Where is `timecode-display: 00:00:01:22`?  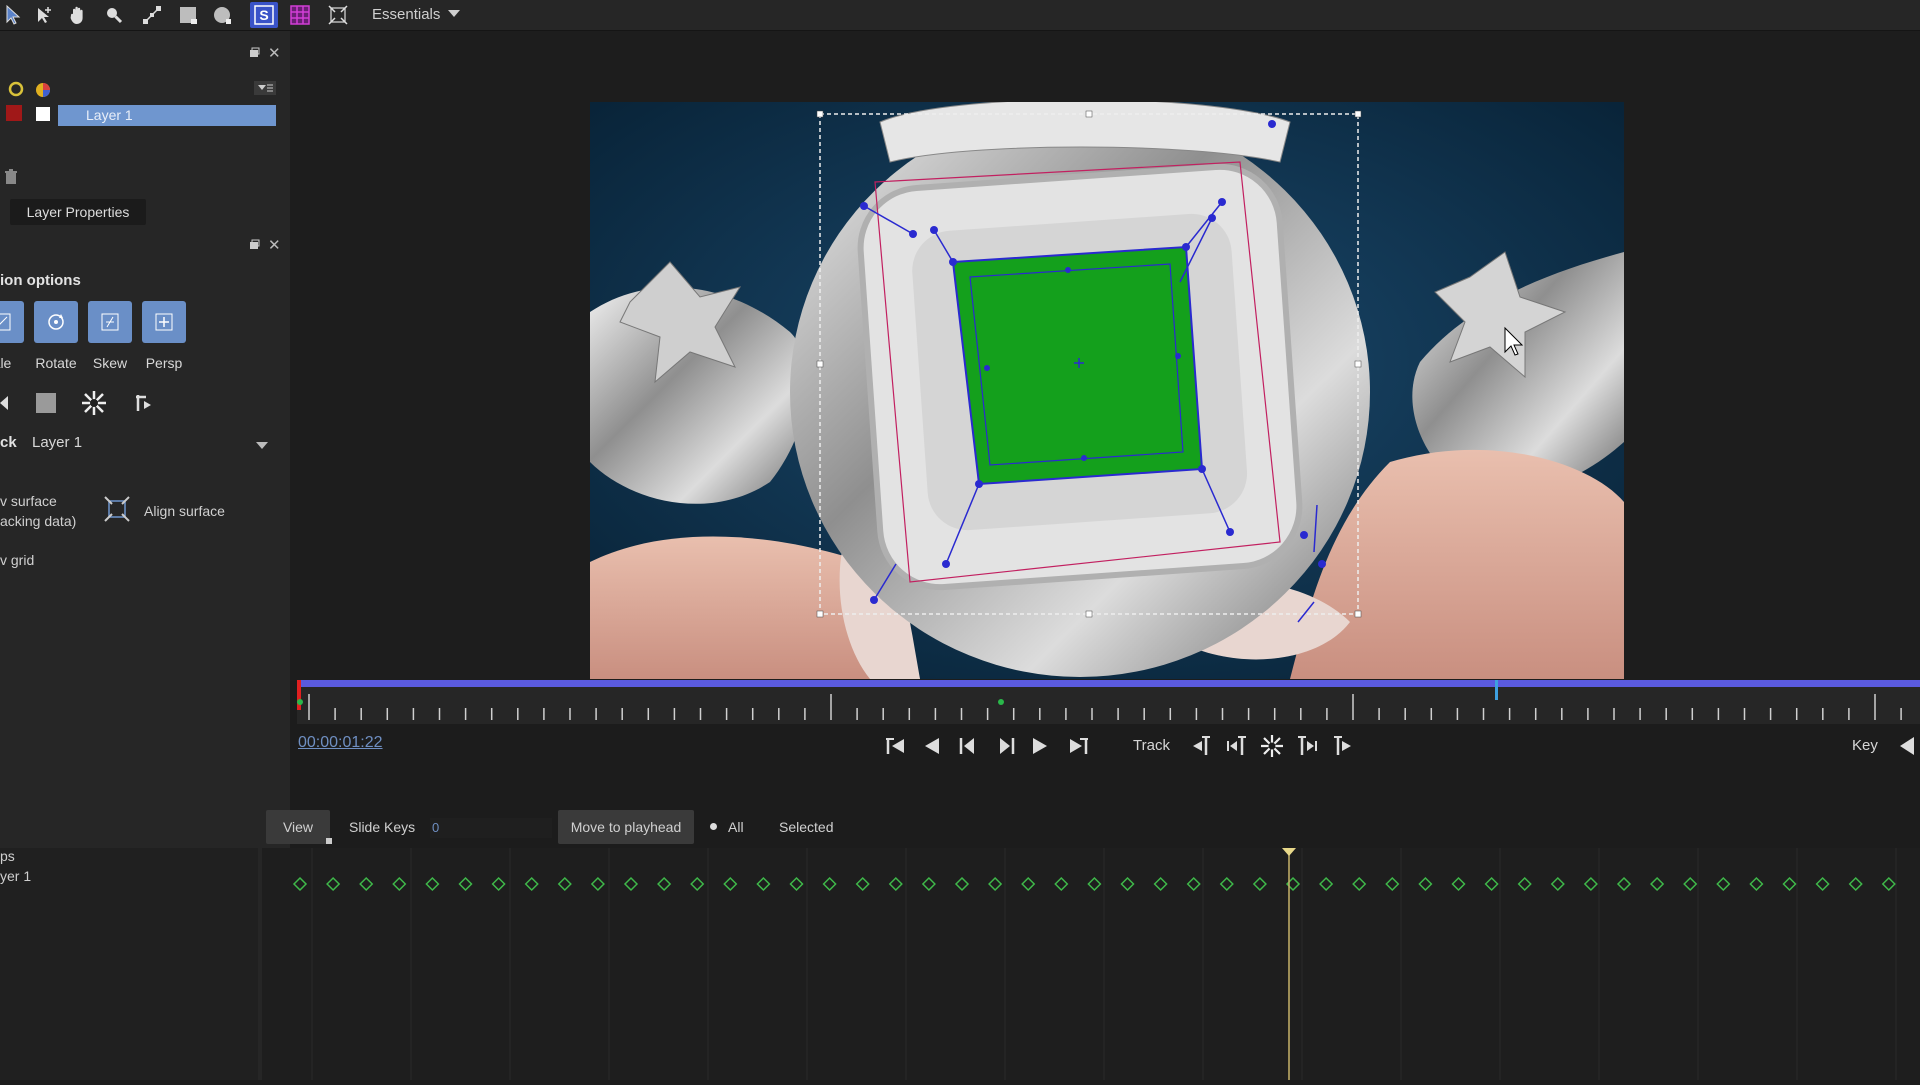
timecode-display: 00:00:01:22 is located at coordinates (340, 743).